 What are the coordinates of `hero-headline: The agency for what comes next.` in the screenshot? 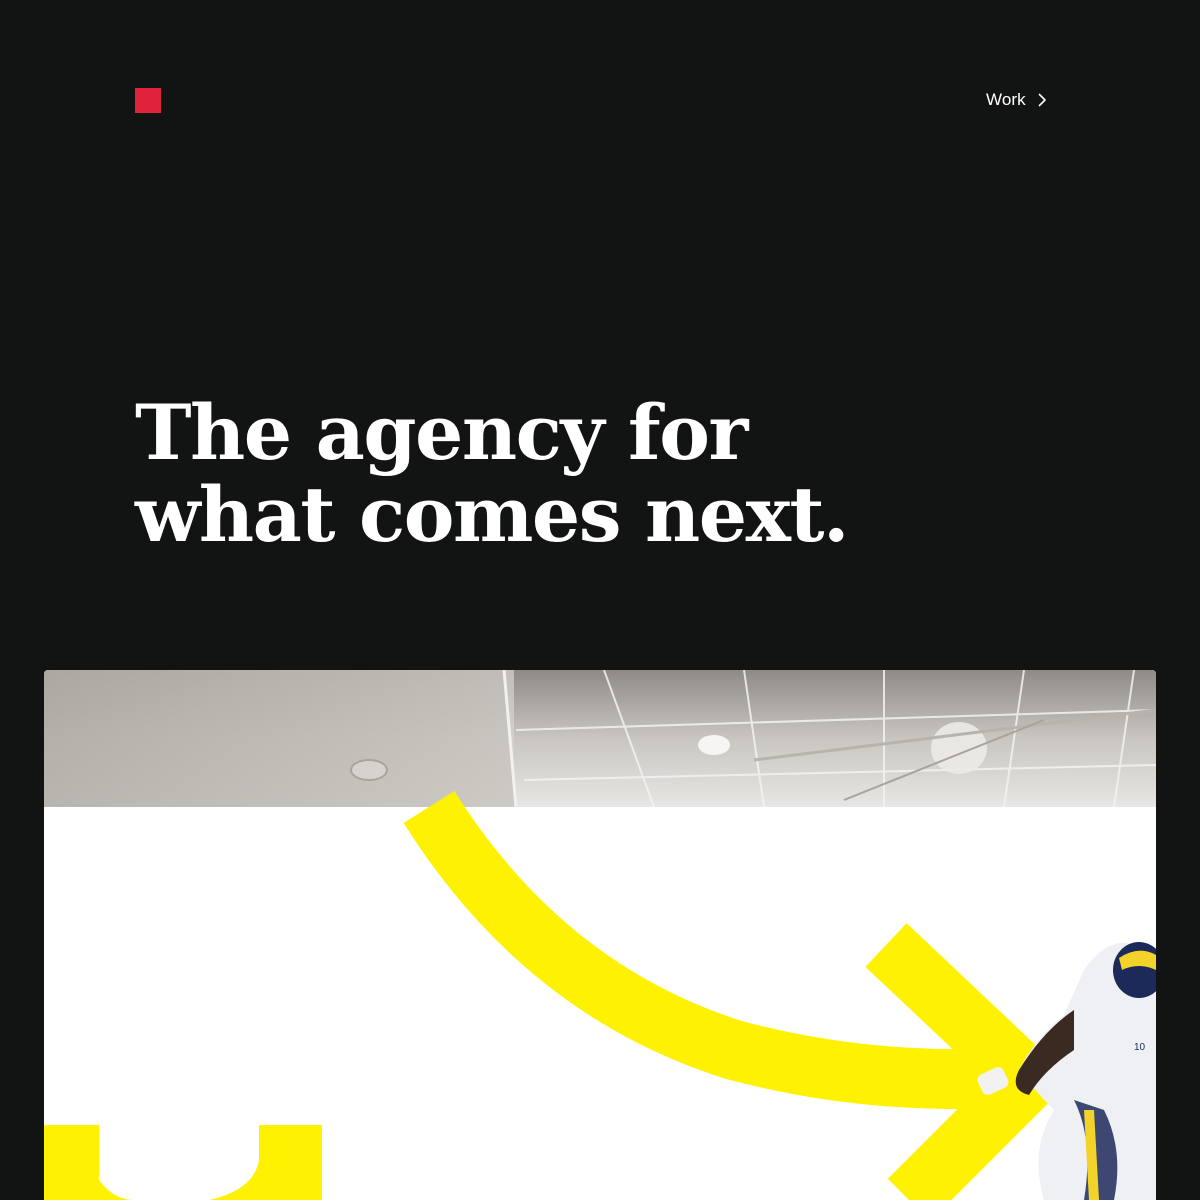 It's located at (492, 473).